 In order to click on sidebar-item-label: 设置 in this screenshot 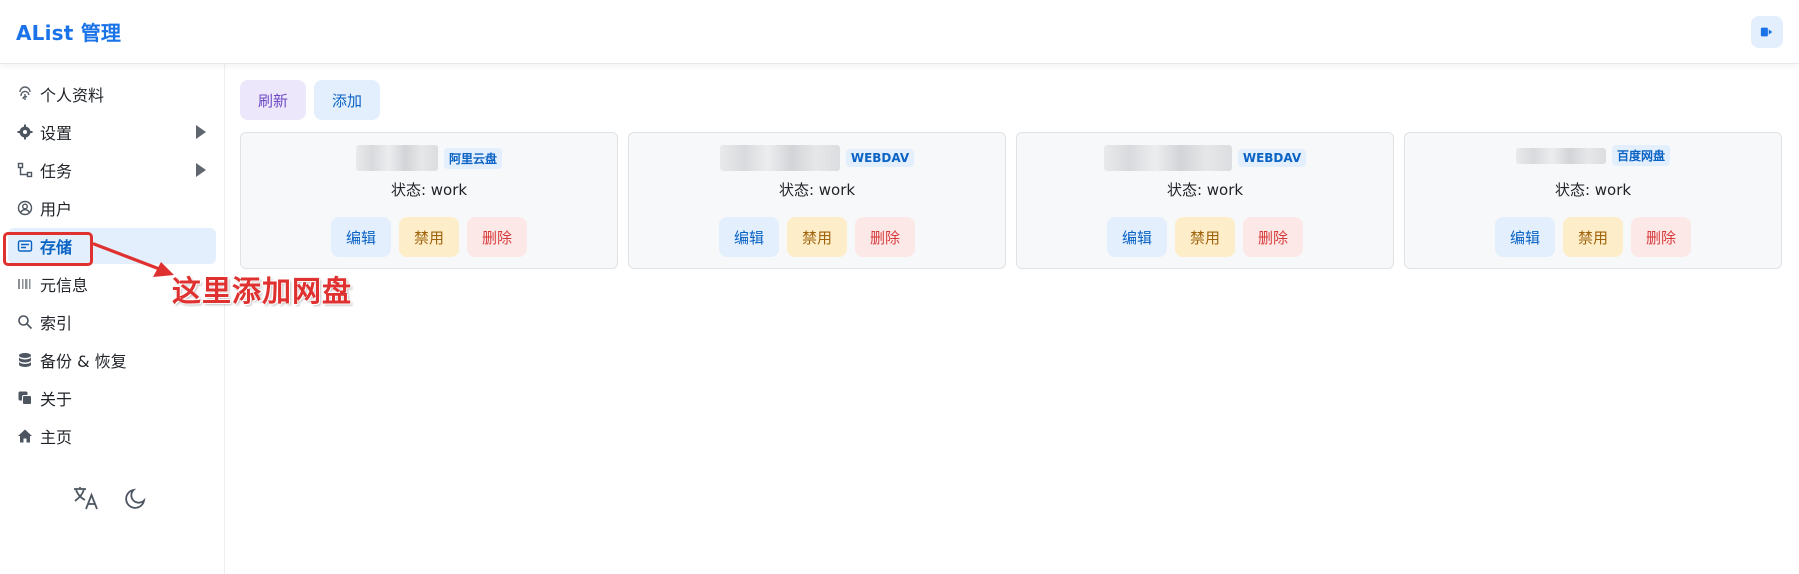, I will do `click(56, 133)`.